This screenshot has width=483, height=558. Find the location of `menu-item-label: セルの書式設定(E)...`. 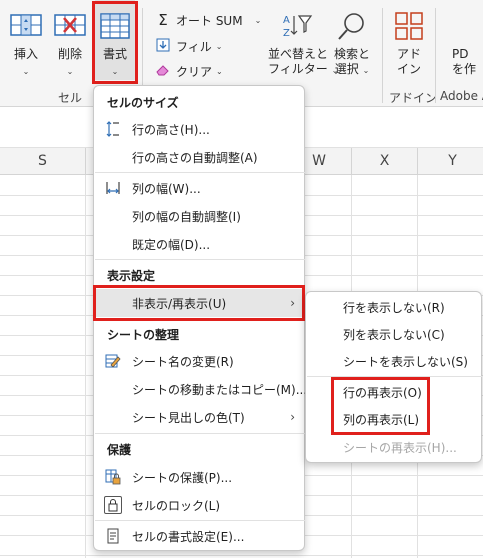

menu-item-label: セルの書式設定(E)... is located at coordinates (188, 536).